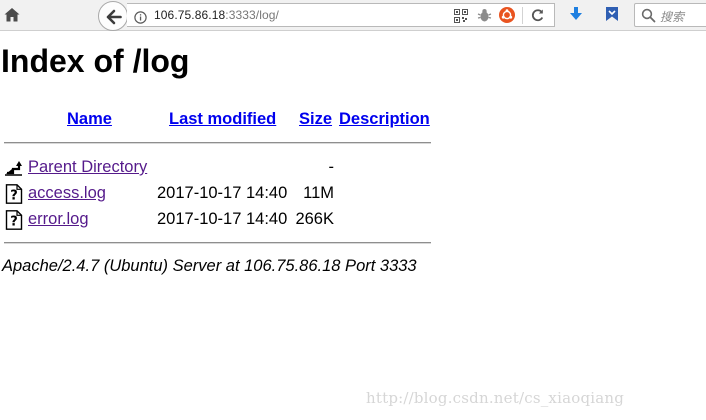 Image resolution: width=706 pixels, height=420 pixels. I want to click on page-title: Index of /log, so click(95, 61).